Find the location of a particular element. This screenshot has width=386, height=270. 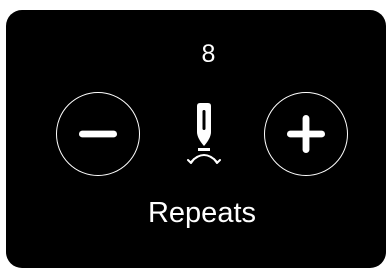

increase-repeats-button is located at coordinates (306, 134).